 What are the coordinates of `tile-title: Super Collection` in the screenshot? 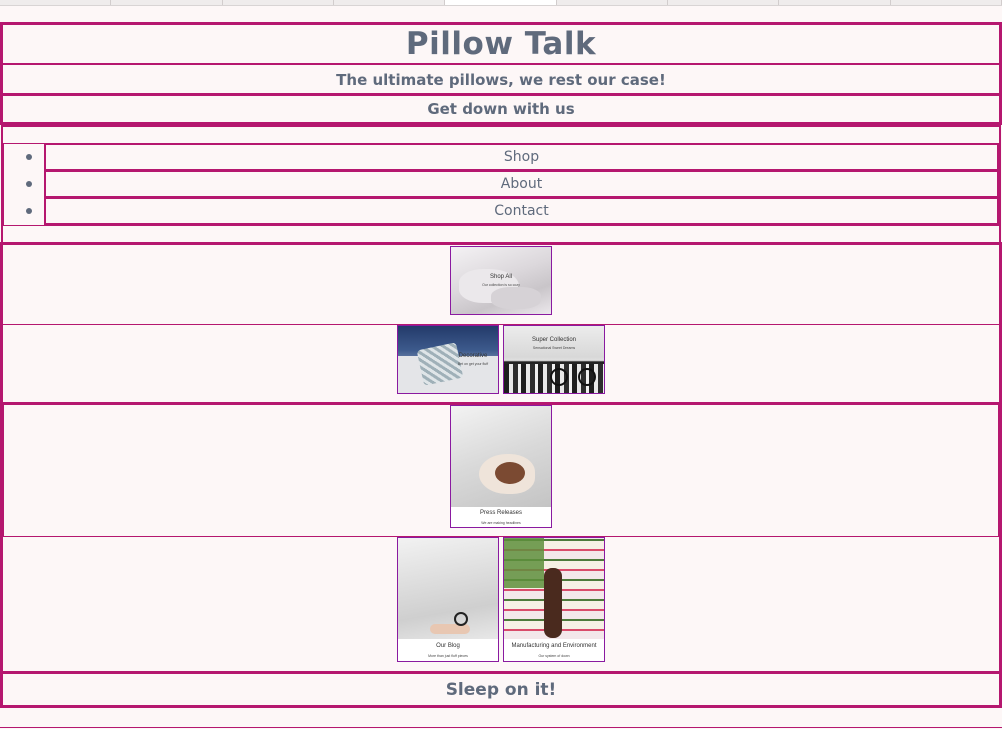 It's located at (554, 340).